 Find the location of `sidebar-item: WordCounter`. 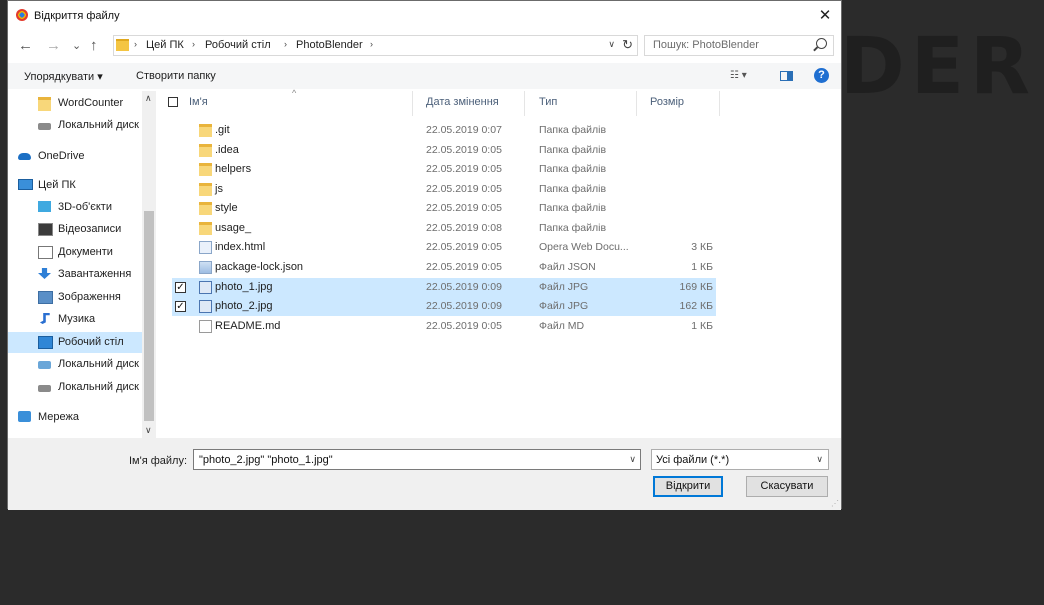

sidebar-item: WordCounter is located at coordinates (75, 103).